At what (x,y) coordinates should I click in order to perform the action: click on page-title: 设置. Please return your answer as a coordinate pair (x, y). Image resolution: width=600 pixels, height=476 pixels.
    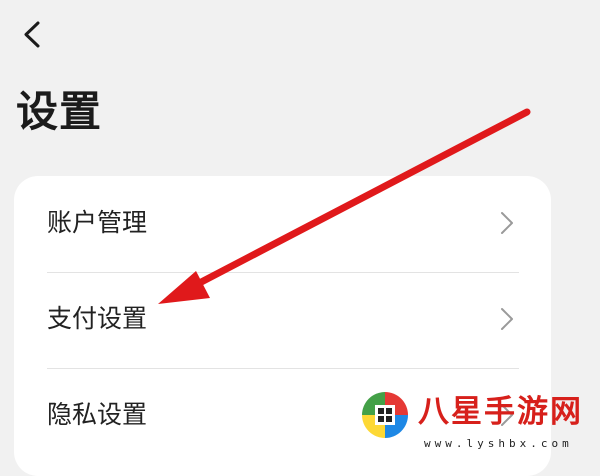
    Looking at the image, I should click on (59, 111).